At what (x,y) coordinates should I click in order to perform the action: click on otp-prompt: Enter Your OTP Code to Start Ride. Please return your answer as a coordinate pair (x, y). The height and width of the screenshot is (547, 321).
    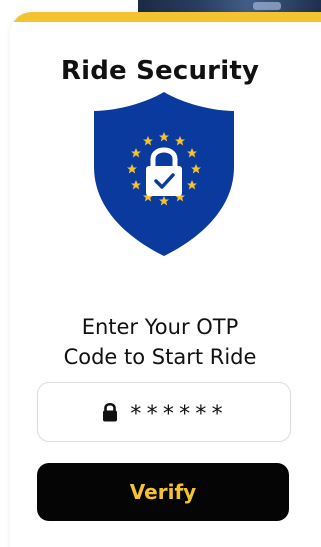
    Looking at the image, I should click on (160, 342).